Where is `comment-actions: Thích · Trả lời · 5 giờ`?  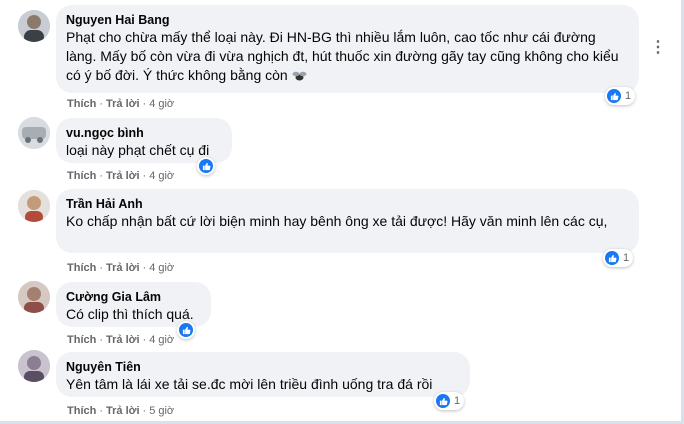 comment-actions: Thích · Trả lời · 5 giờ is located at coordinates (120, 411).